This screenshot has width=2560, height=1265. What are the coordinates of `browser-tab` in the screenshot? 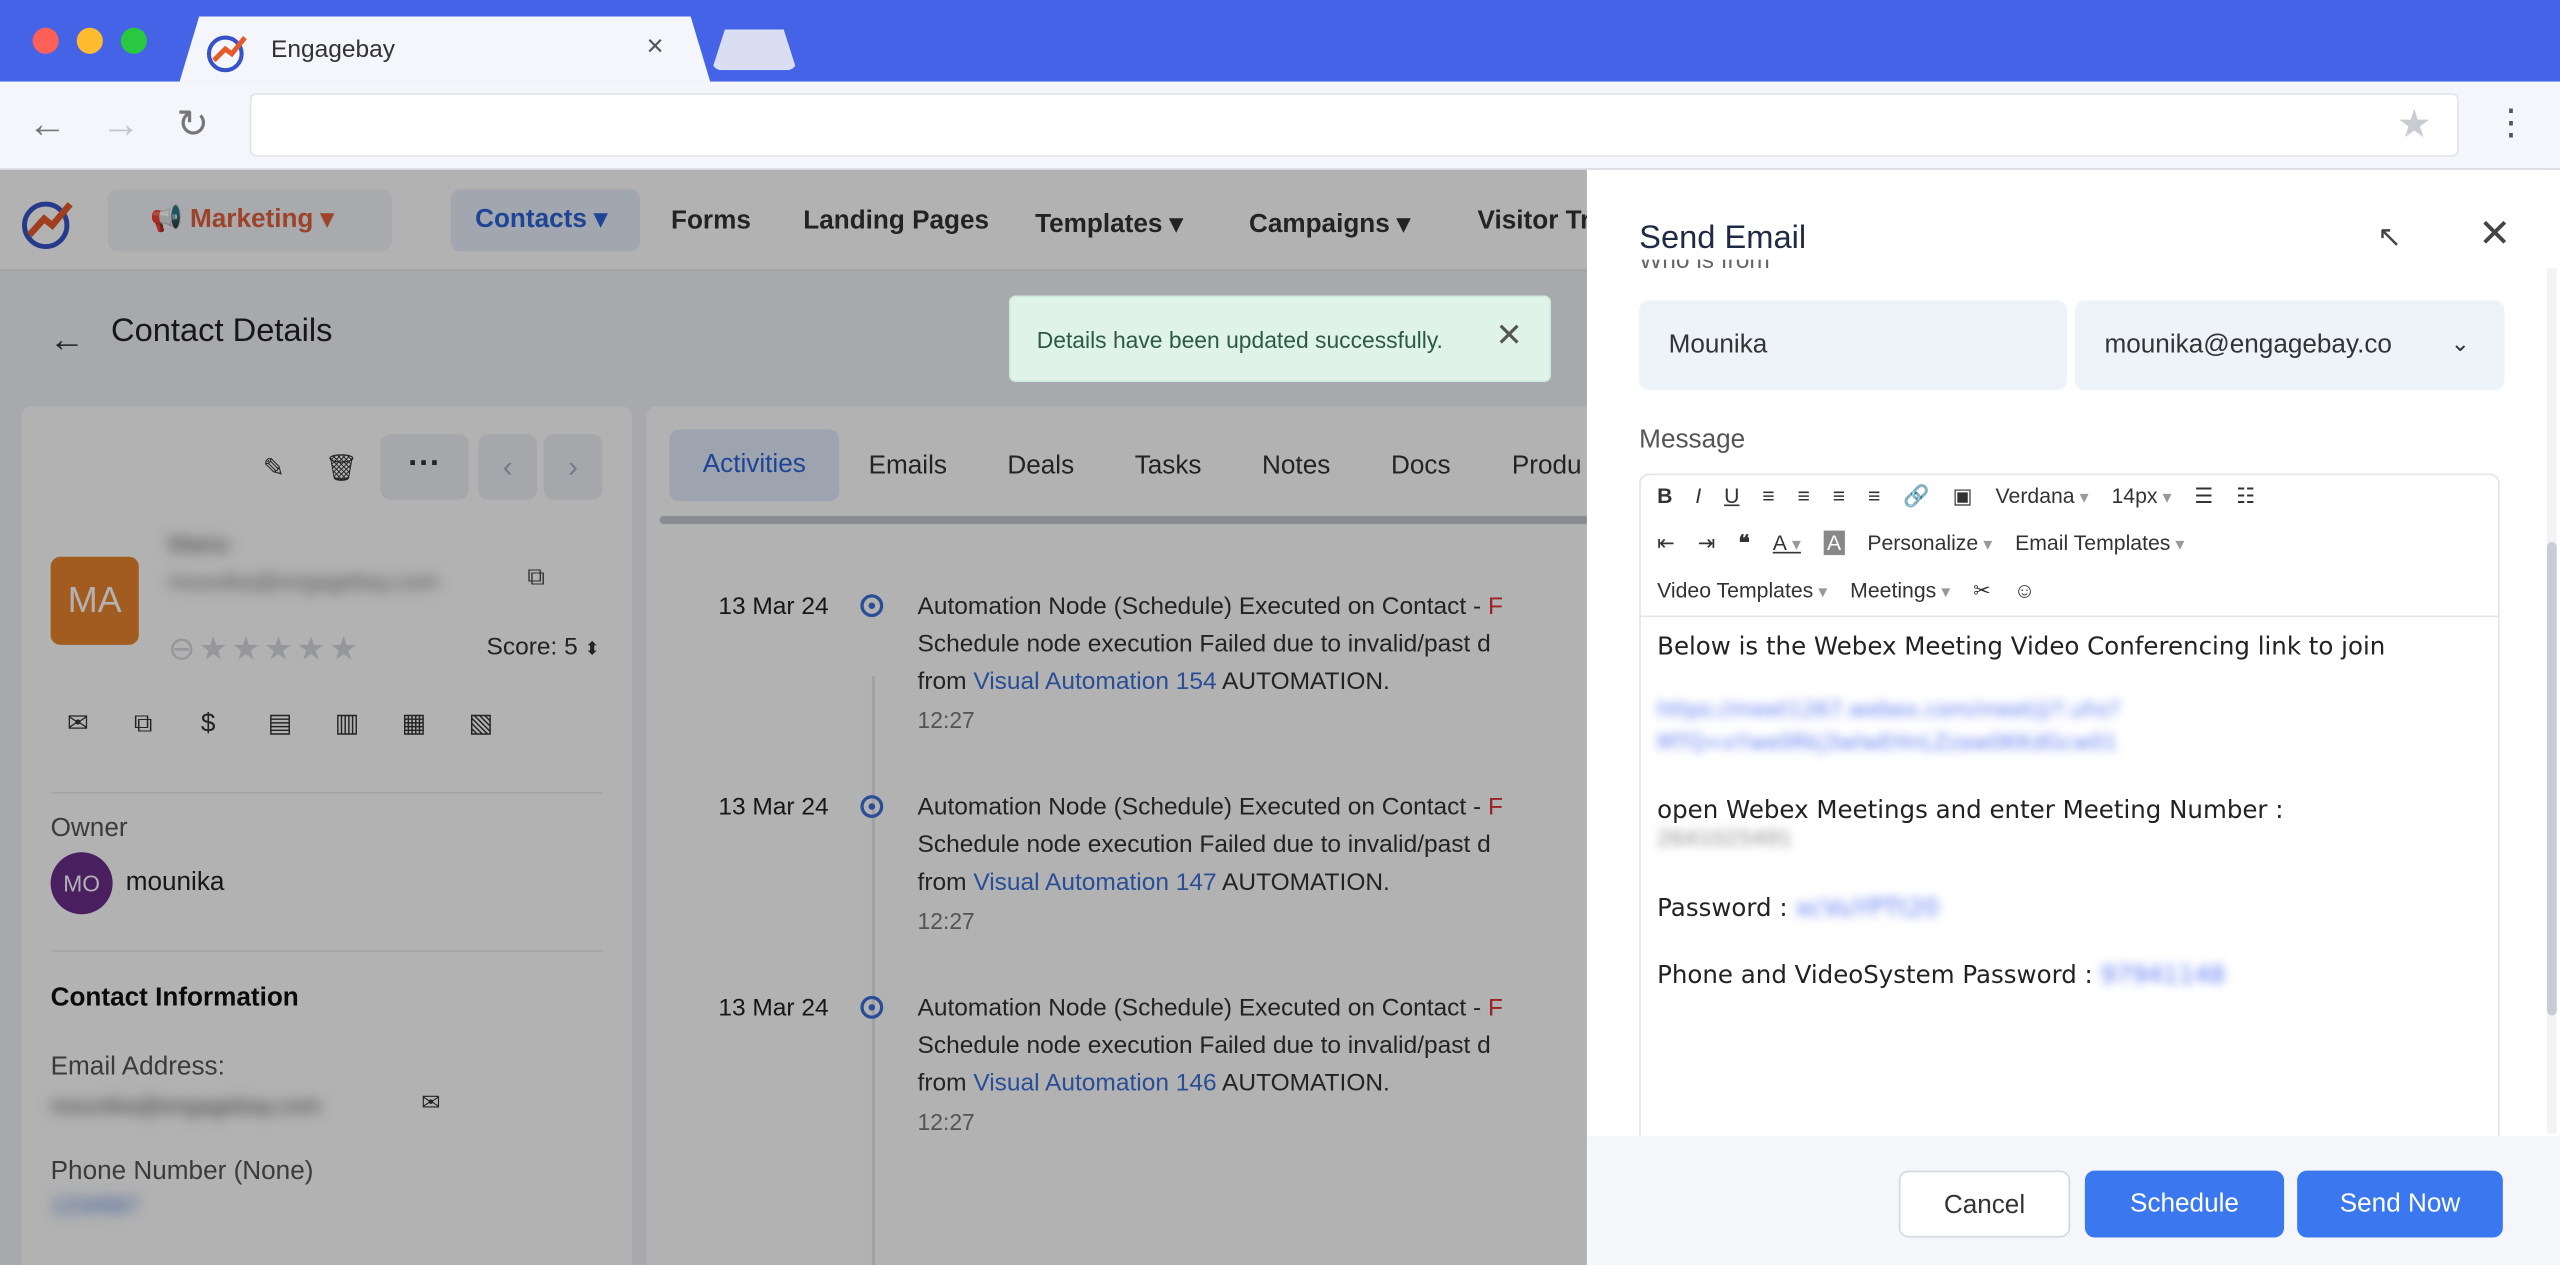 It's located at (445, 49).